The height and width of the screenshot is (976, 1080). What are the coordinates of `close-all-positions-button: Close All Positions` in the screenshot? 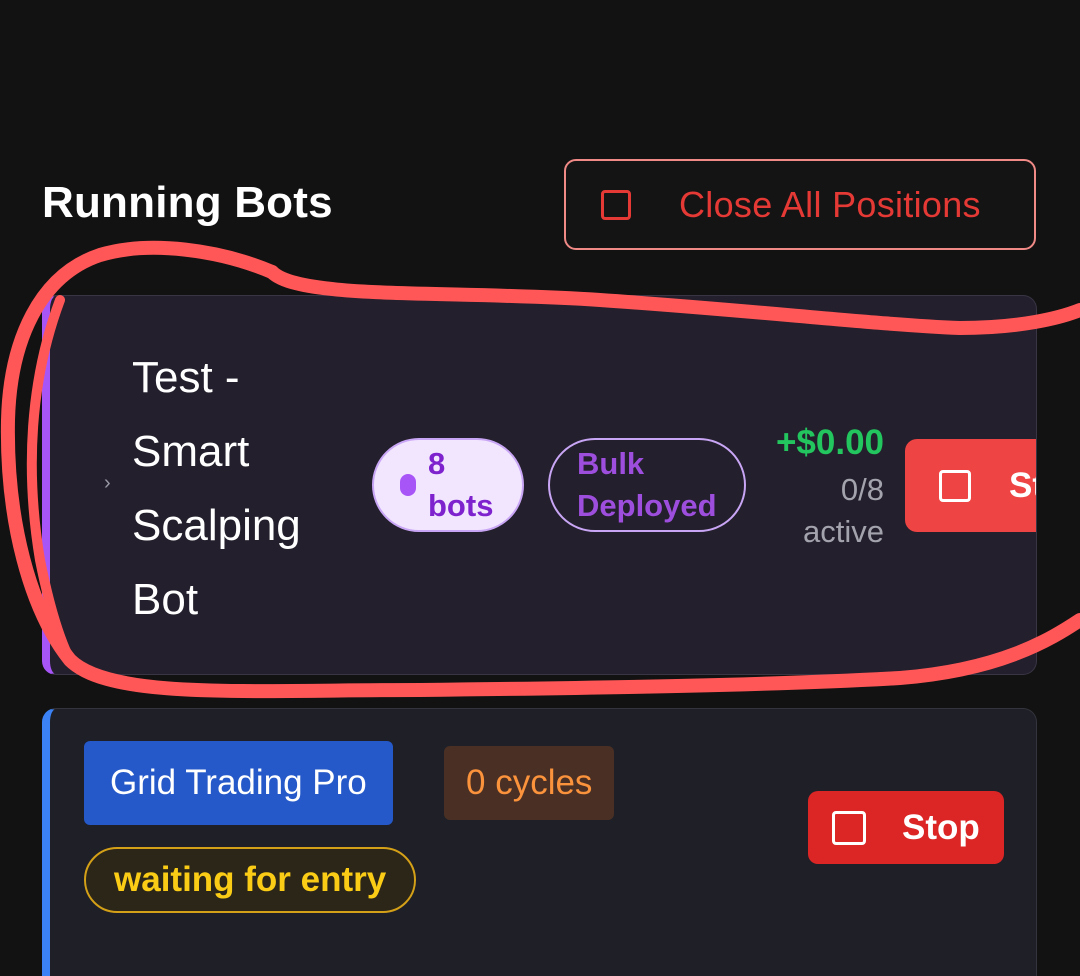 It's located at (800, 204).